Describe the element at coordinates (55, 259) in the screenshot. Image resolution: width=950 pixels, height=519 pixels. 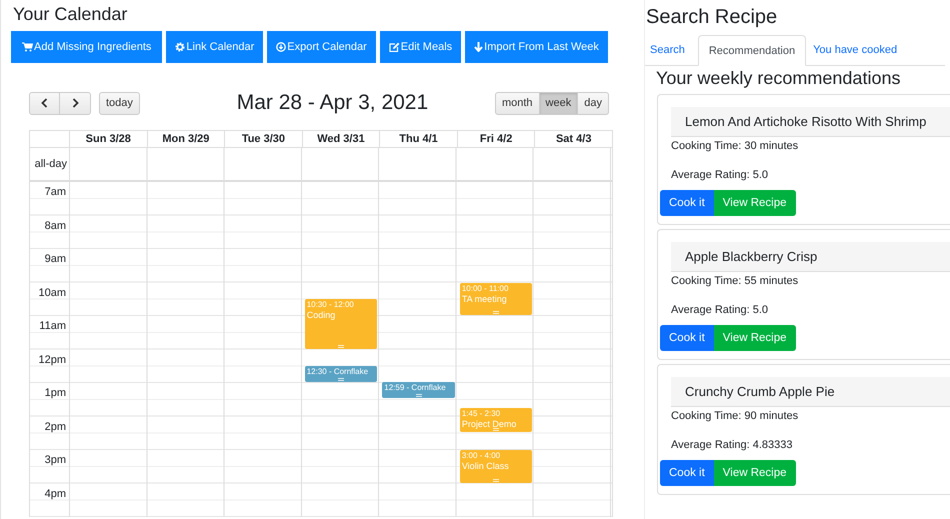
I see `hour-label: 9am` at that location.